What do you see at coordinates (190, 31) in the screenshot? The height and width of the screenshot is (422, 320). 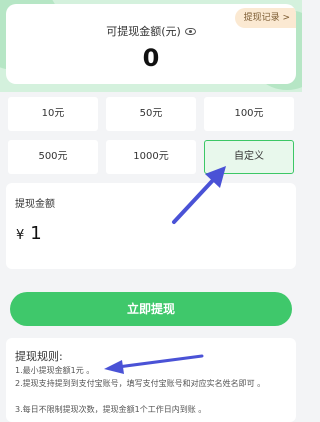 I see `eye-icon` at bounding box center [190, 31].